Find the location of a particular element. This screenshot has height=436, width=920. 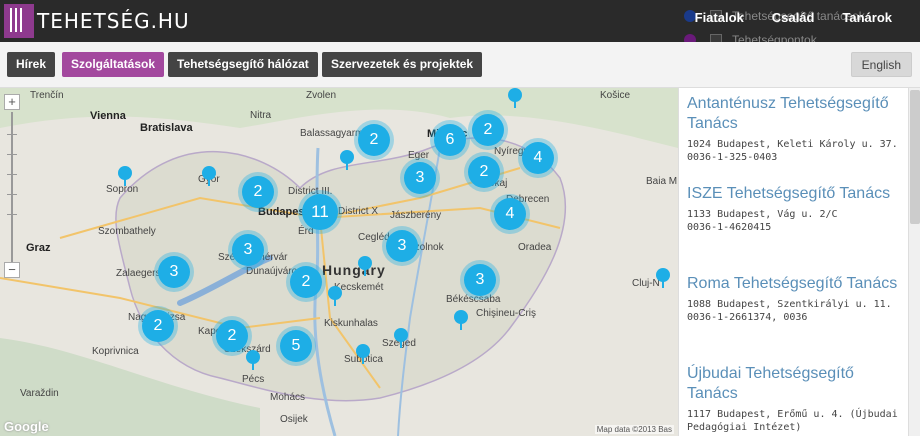

top-nav: Fiatalok Család Tanárok is located at coordinates (807, 20).